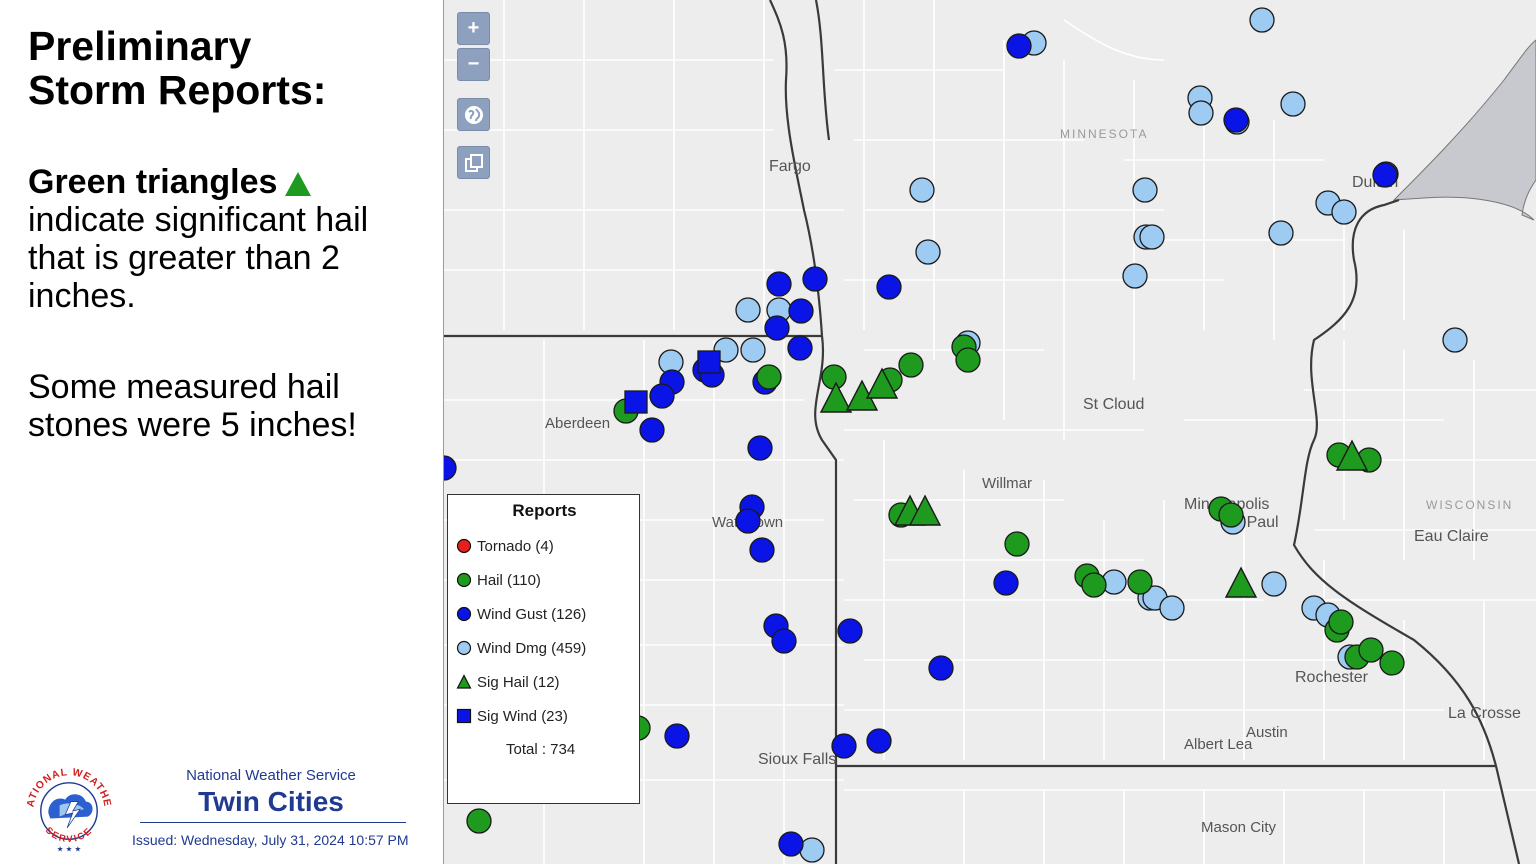  Describe the element at coordinates (153, 182) in the screenshot. I see `description-bold: Green triangles` at that location.